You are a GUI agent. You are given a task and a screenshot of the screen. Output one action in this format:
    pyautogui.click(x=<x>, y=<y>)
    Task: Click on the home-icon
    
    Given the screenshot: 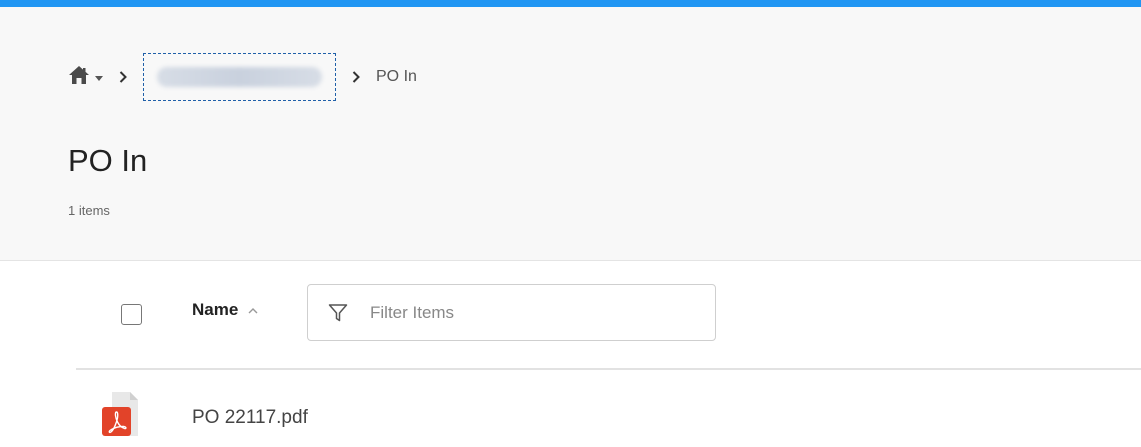 What is the action you would take?
    pyautogui.click(x=79, y=77)
    